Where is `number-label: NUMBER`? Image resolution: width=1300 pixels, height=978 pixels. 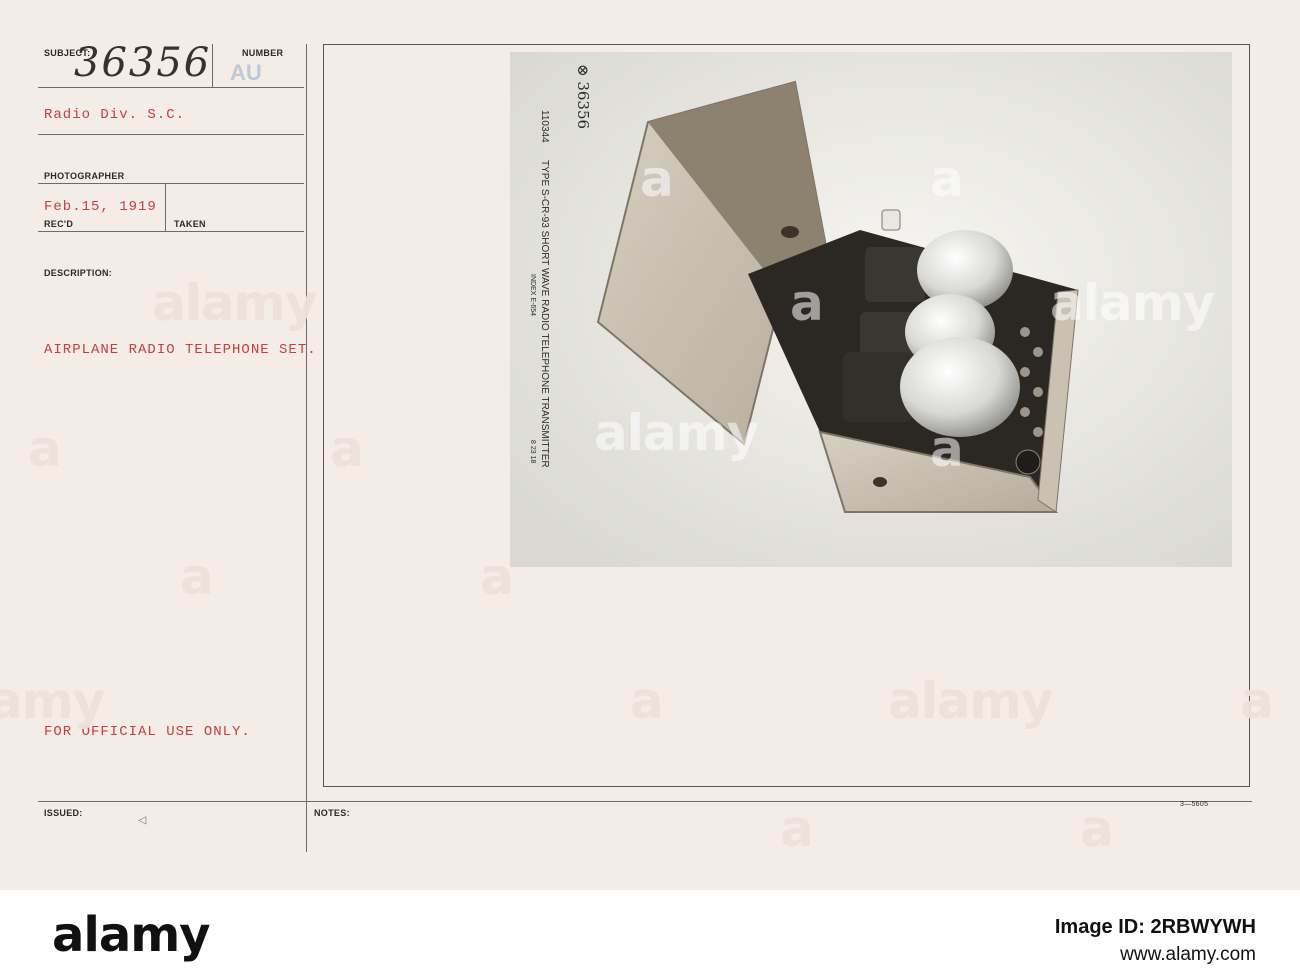
number-label: NUMBER is located at coordinates (263, 53).